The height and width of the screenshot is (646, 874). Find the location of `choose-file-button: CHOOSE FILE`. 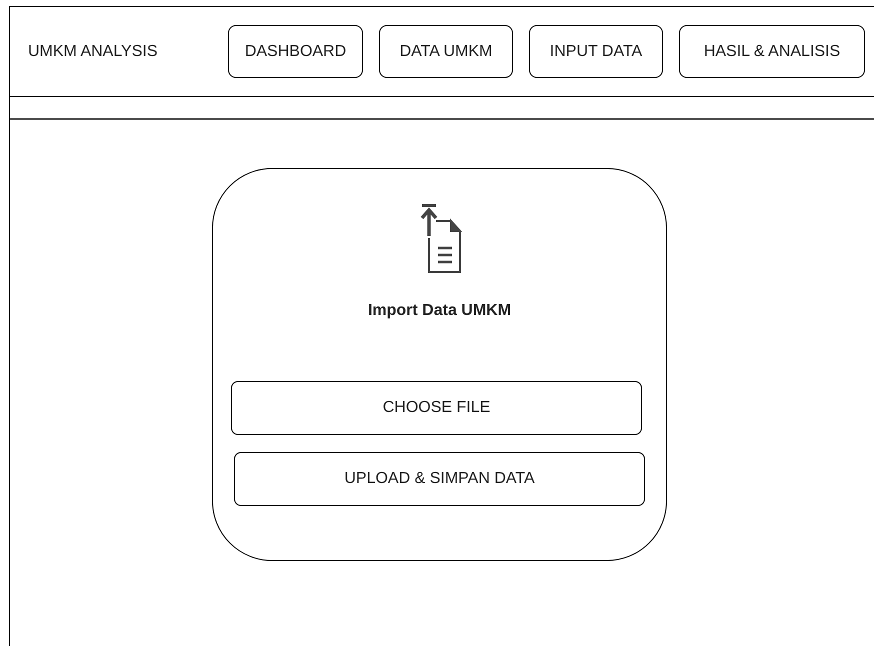

choose-file-button: CHOOSE FILE is located at coordinates (436, 408).